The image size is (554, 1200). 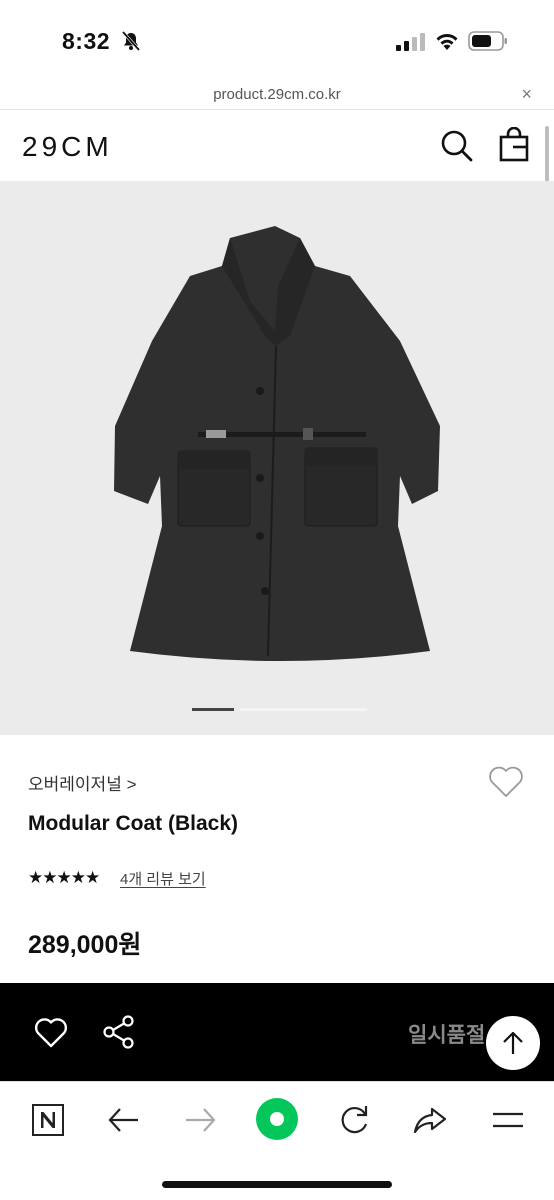 What do you see at coordinates (487, 41) in the screenshot?
I see `battery-icon` at bounding box center [487, 41].